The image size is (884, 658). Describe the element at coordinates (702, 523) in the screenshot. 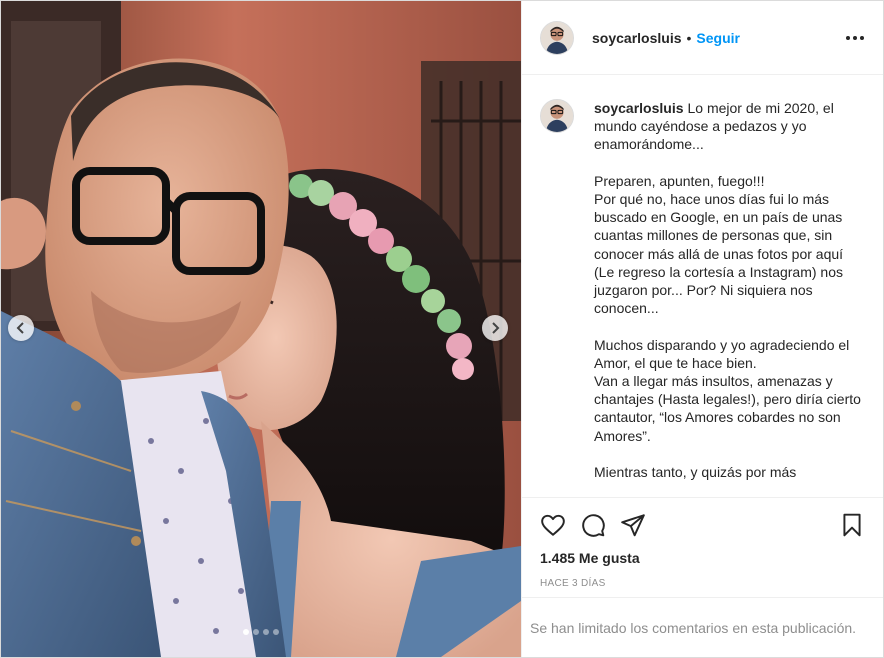

I see `action-icons` at that location.